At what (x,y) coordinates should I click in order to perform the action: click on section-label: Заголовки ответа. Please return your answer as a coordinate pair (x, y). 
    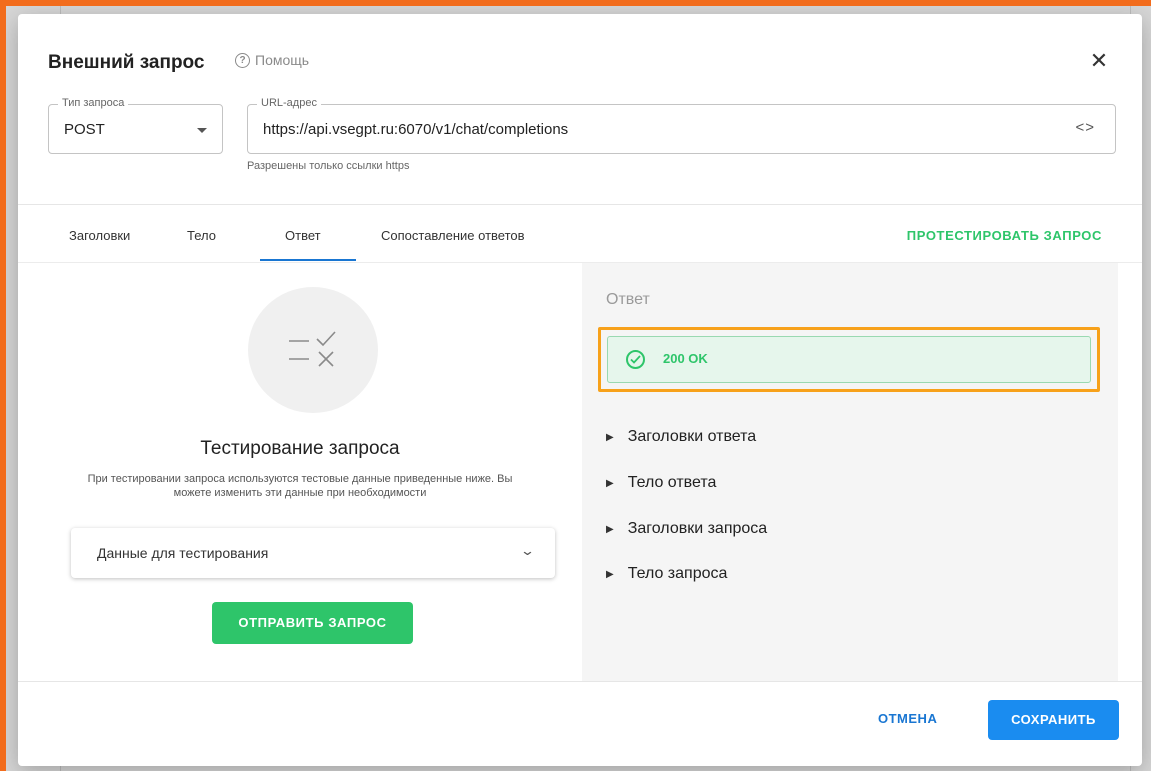
    Looking at the image, I should click on (692, 436).